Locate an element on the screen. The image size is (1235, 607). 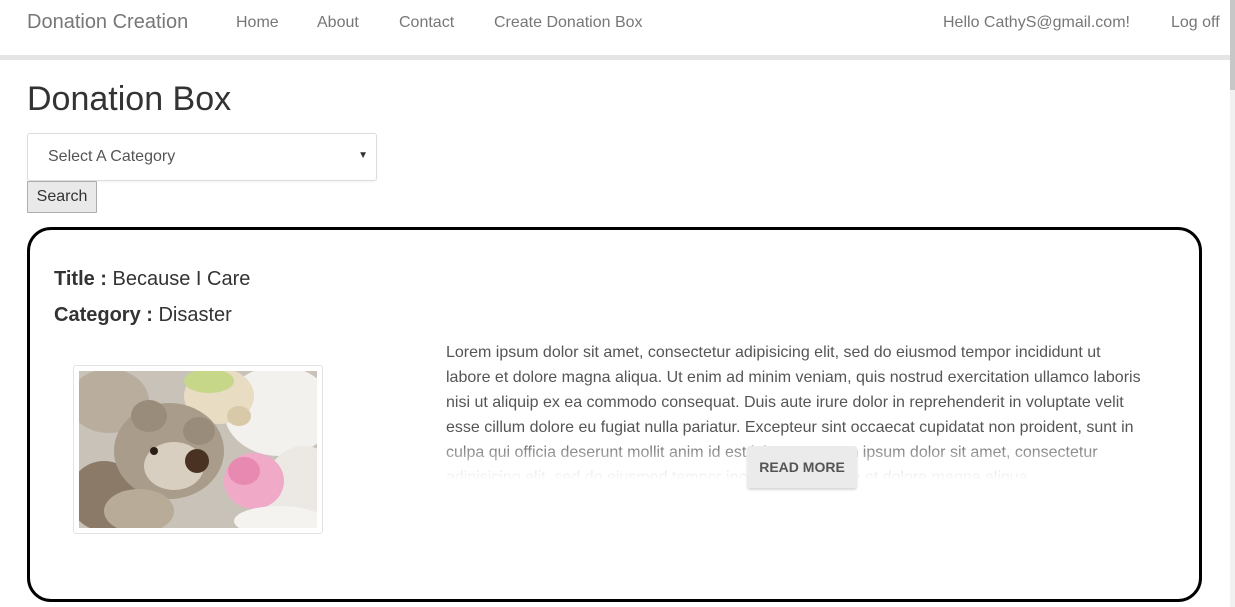
nav-link-contact: Contact is located at coordinates (426, 23).